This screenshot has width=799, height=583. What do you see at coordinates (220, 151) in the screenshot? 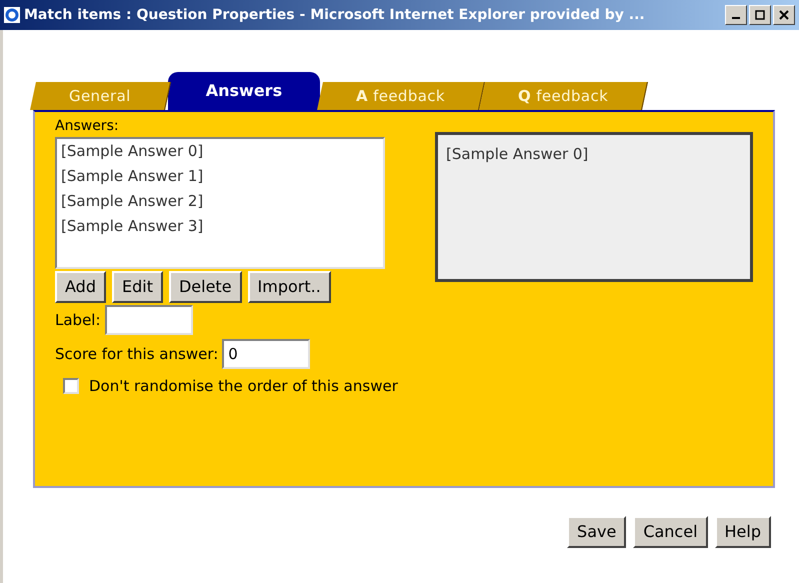
I see `answer-item: [Sample Answer 0]` at bounding box center [220, 151].